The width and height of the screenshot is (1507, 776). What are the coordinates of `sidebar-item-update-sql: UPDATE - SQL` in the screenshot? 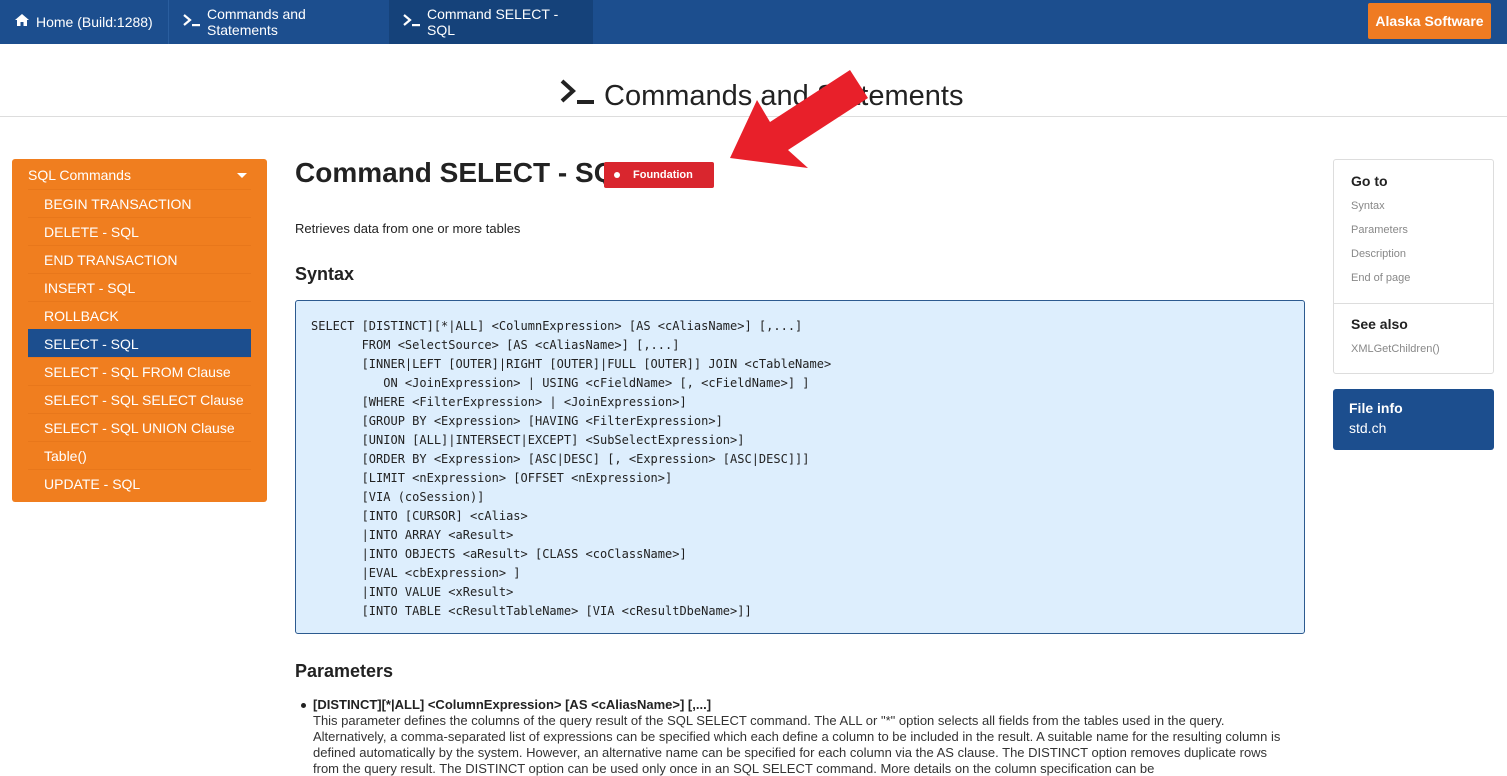 It's located at (139, 483).